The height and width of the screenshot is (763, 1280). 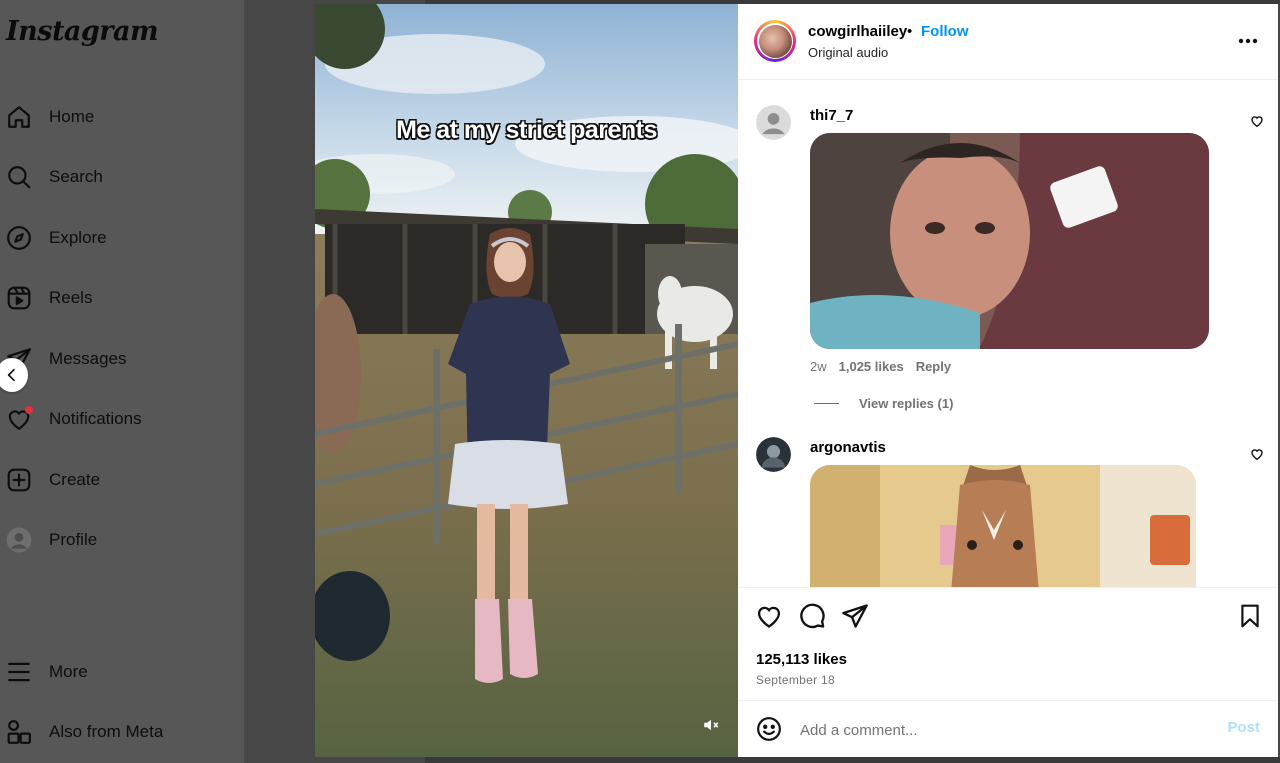 I want to click on add-comment-bar: Post, so click(x=1008, y=729).